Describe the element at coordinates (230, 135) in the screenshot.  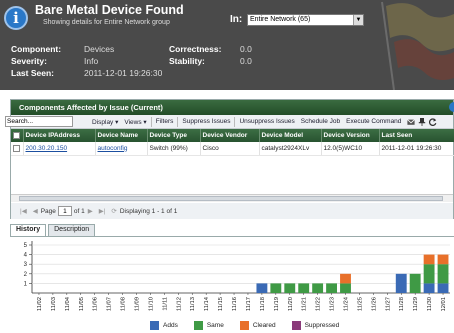
I see `column-header-vendor: Device Vendor` at that location.